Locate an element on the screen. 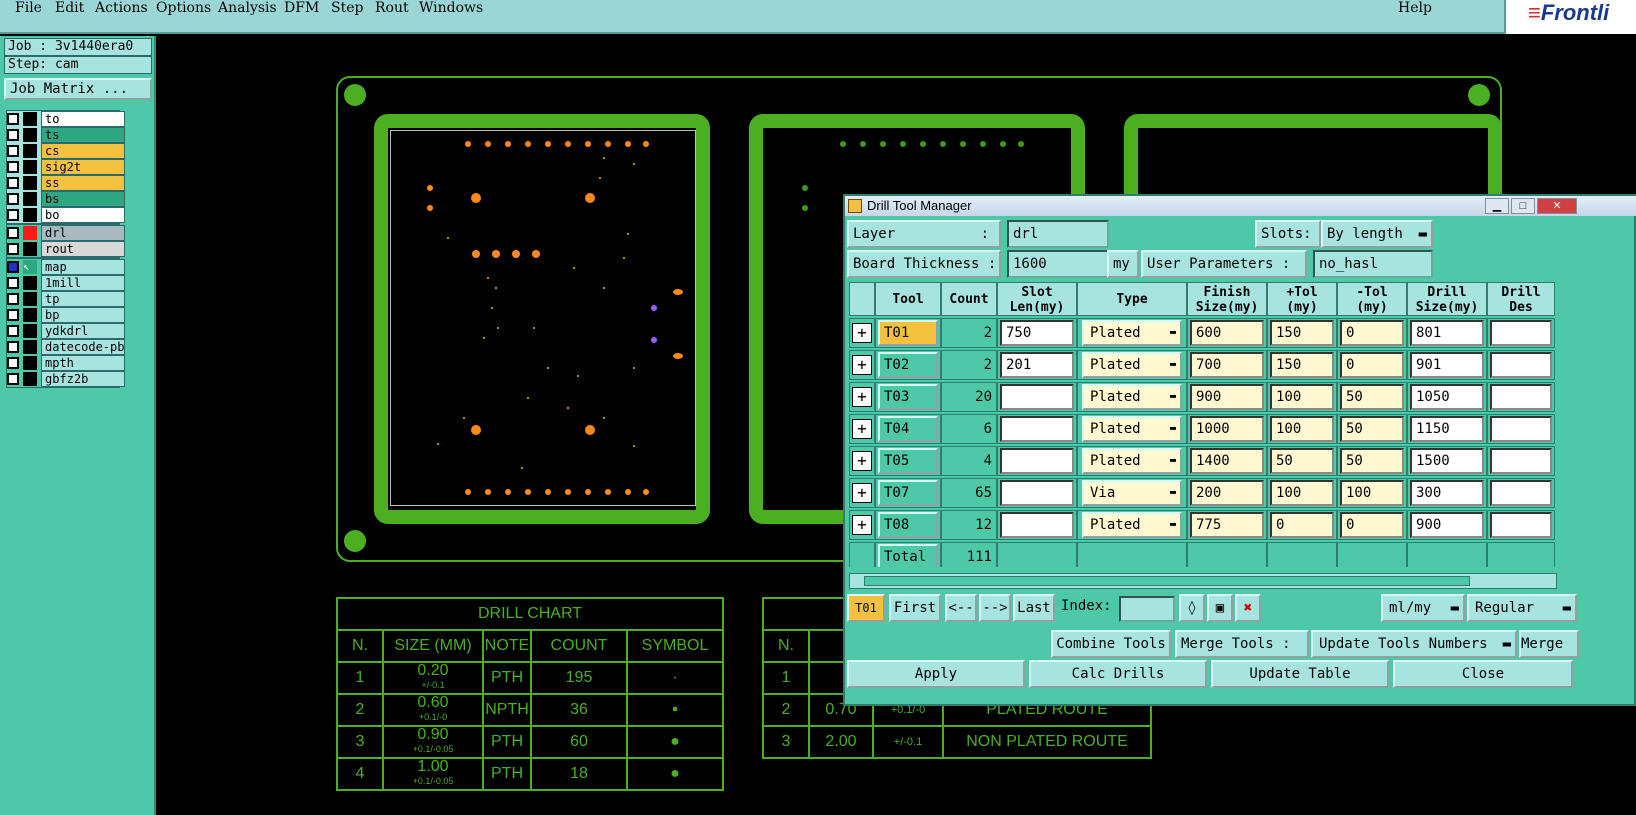 Image resolution: width=1636 pixels, height=815 pixels. layer-name: 1mill is located at coordinates (83, 283).